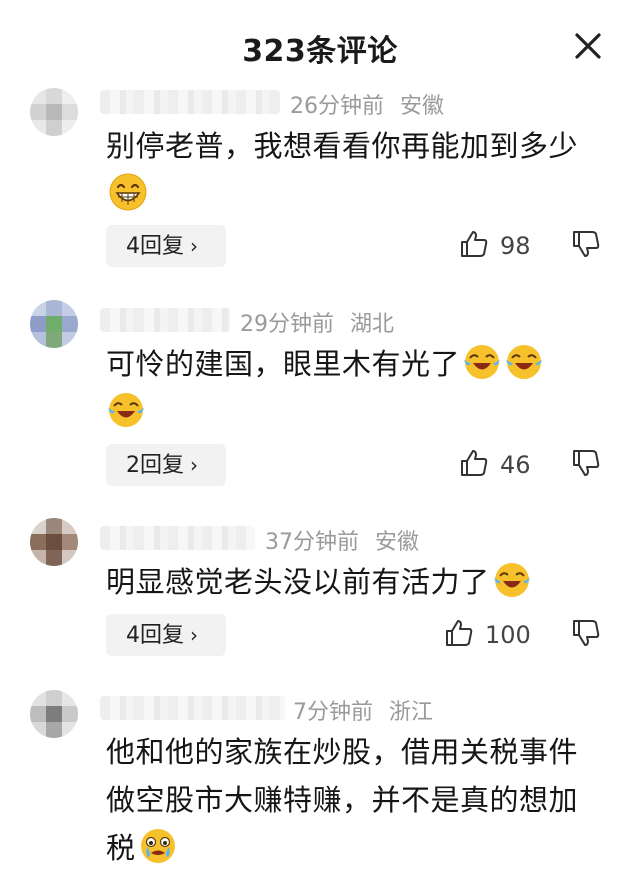  Describe the element at coordinates (283, 364) in the screenshot. I see `comment-text-content: 可怜的建国，眼里木有光了` at that location.